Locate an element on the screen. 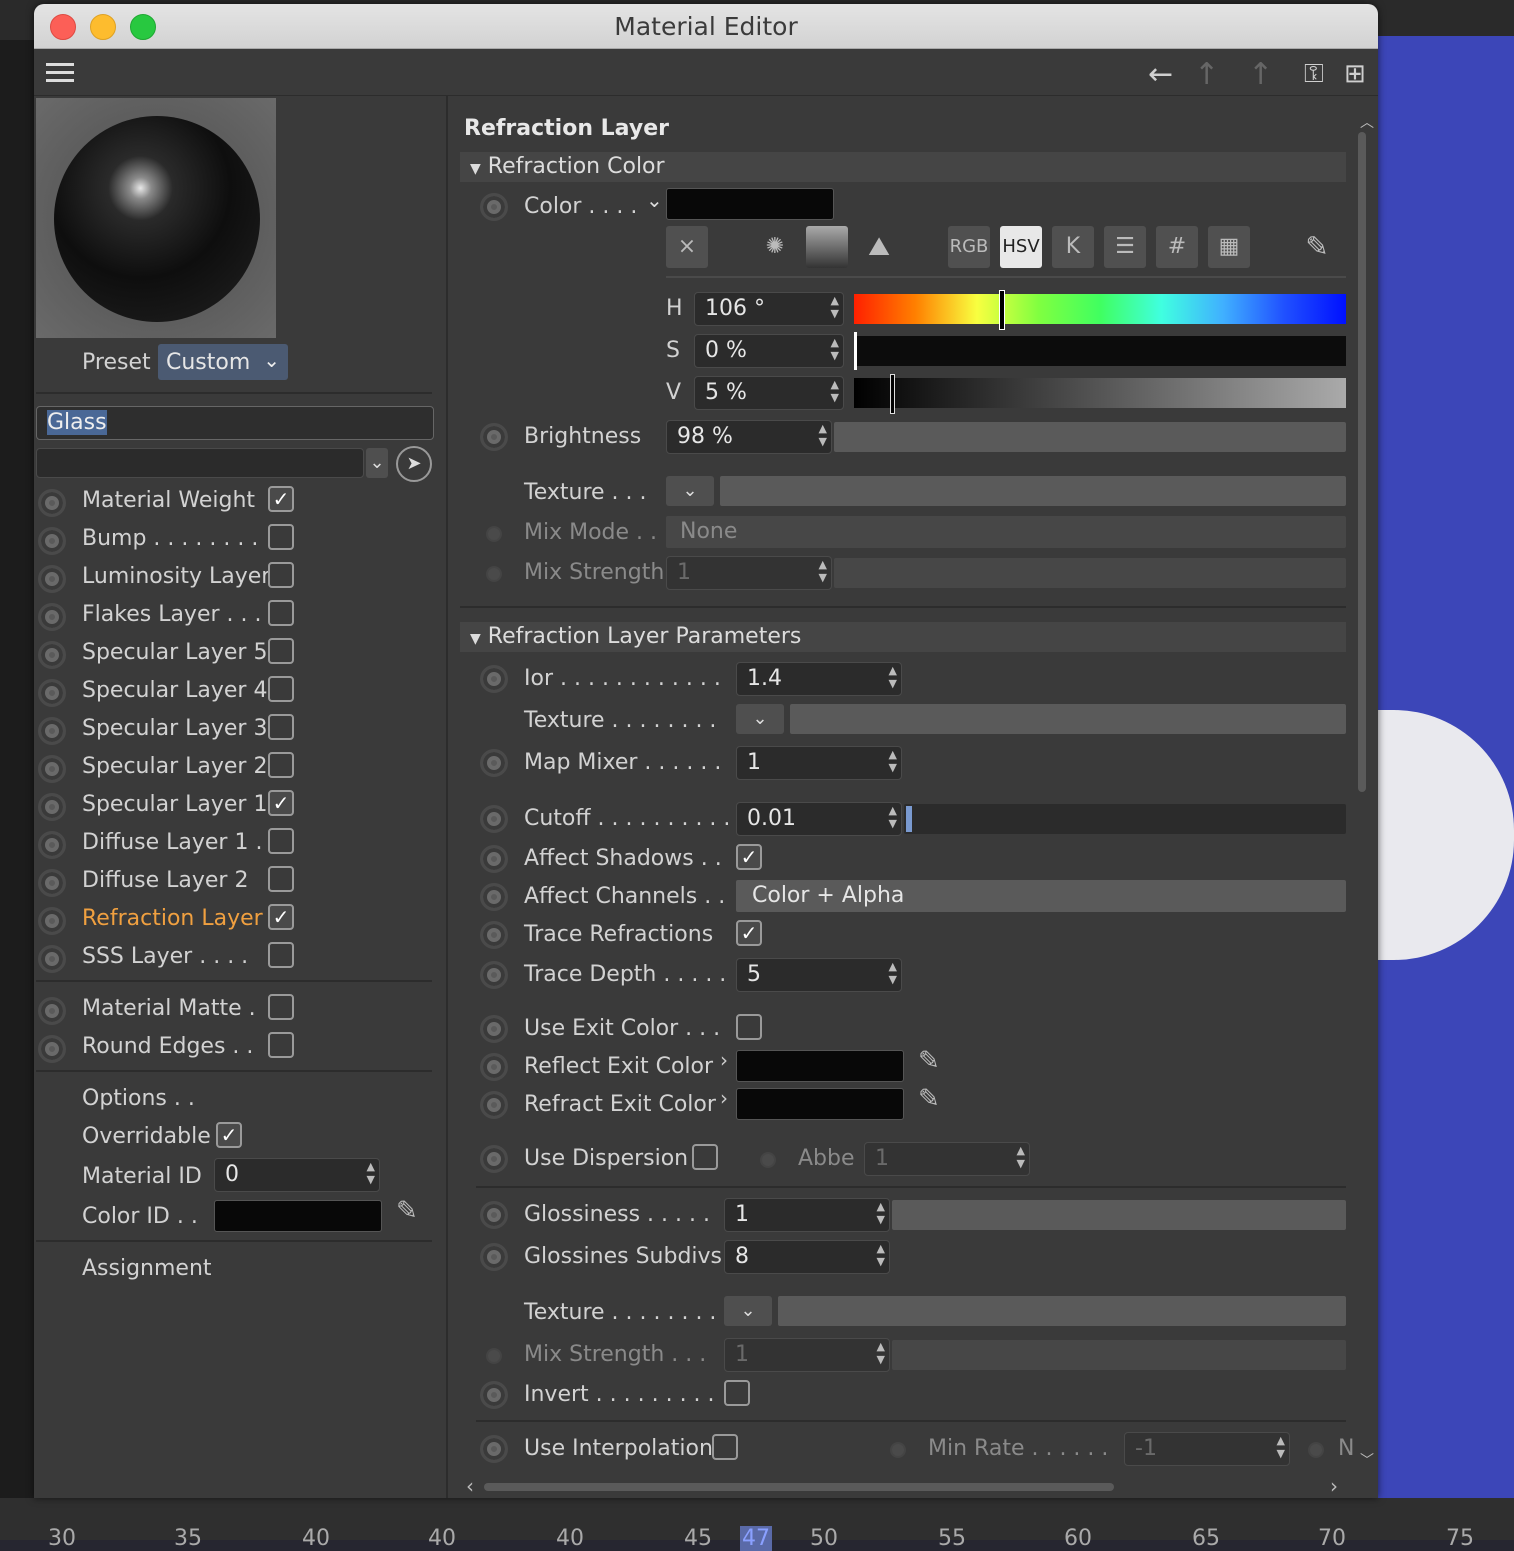 This screenshot has height=1551, width=1514. glossiness-slider is located at coordinates (1119, 1215).